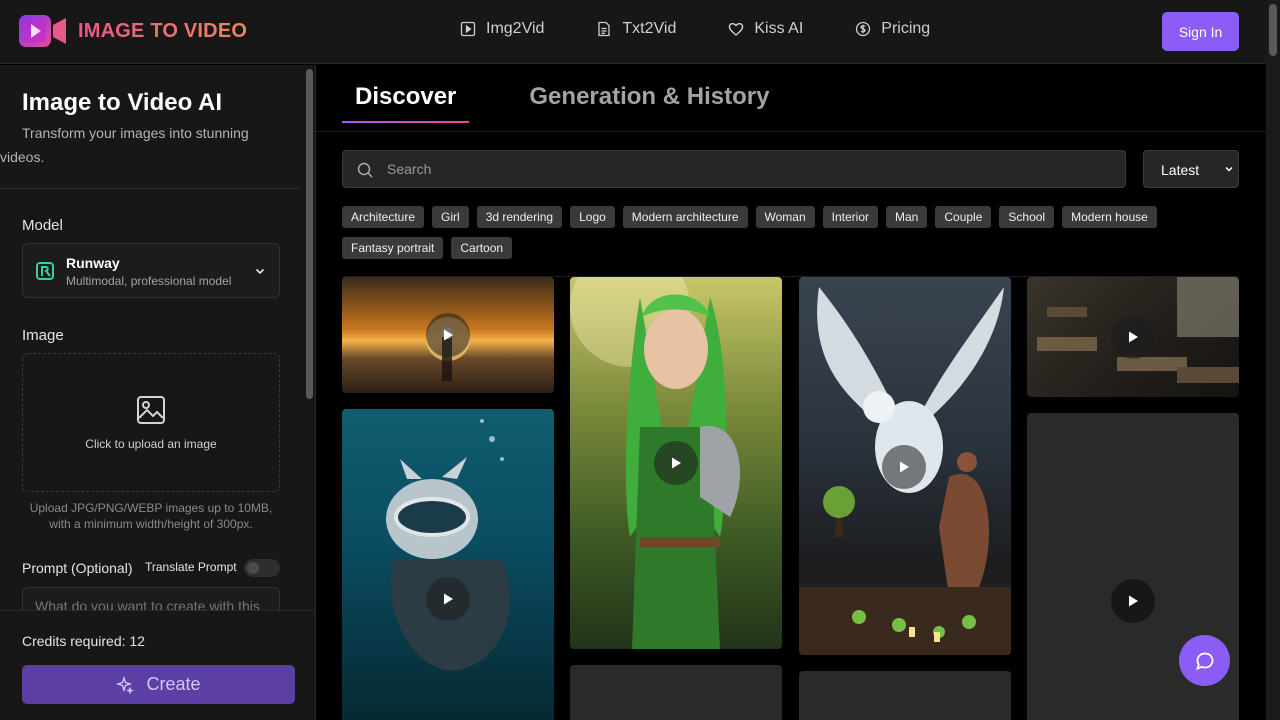 The height and width of the screenshot is (720, 1280). Describe the element at coordinates (83, 641) in the screenshot. I see `credits-required: Credits required: 12` at that location.